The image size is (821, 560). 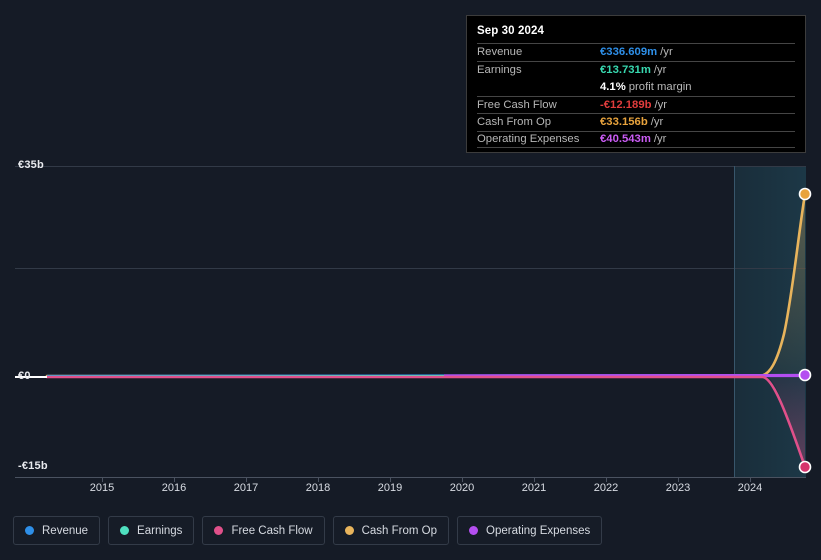 I want to click on legend-item-cash-from-op: Cash From Op, so click(x=391, y=530).